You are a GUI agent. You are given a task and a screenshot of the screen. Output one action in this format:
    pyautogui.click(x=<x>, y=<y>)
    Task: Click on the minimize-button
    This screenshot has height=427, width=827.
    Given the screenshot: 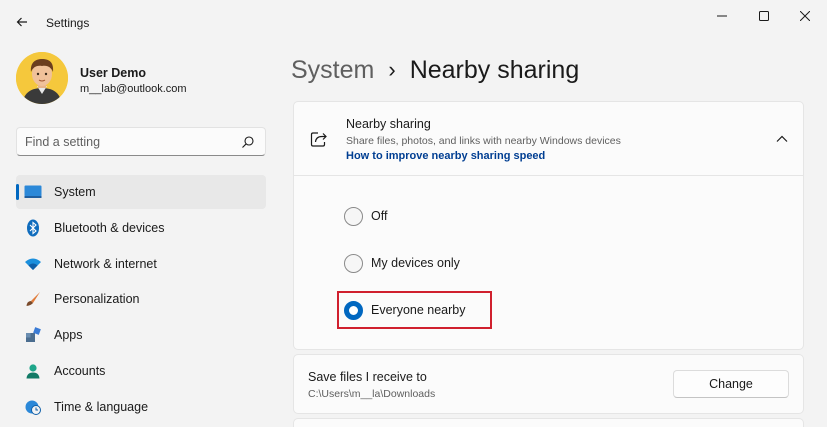 What is the action you would take?
    pyautogui.click(x=722, y=16)
    